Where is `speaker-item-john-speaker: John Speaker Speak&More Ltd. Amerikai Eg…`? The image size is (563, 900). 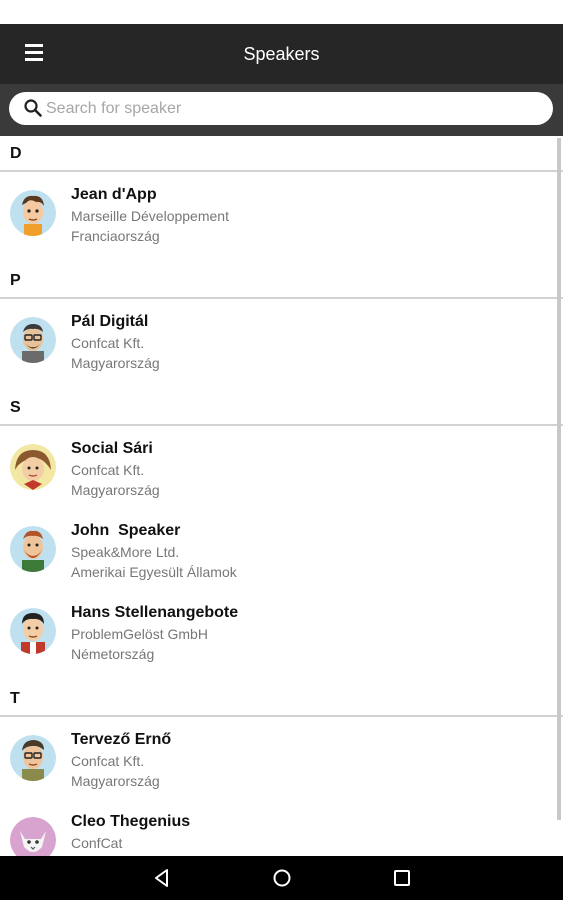
speaker-item-john-speaker: John Speaker Speak&More Ltd. Amerikai Eg… is located at coordinates (277, 548).